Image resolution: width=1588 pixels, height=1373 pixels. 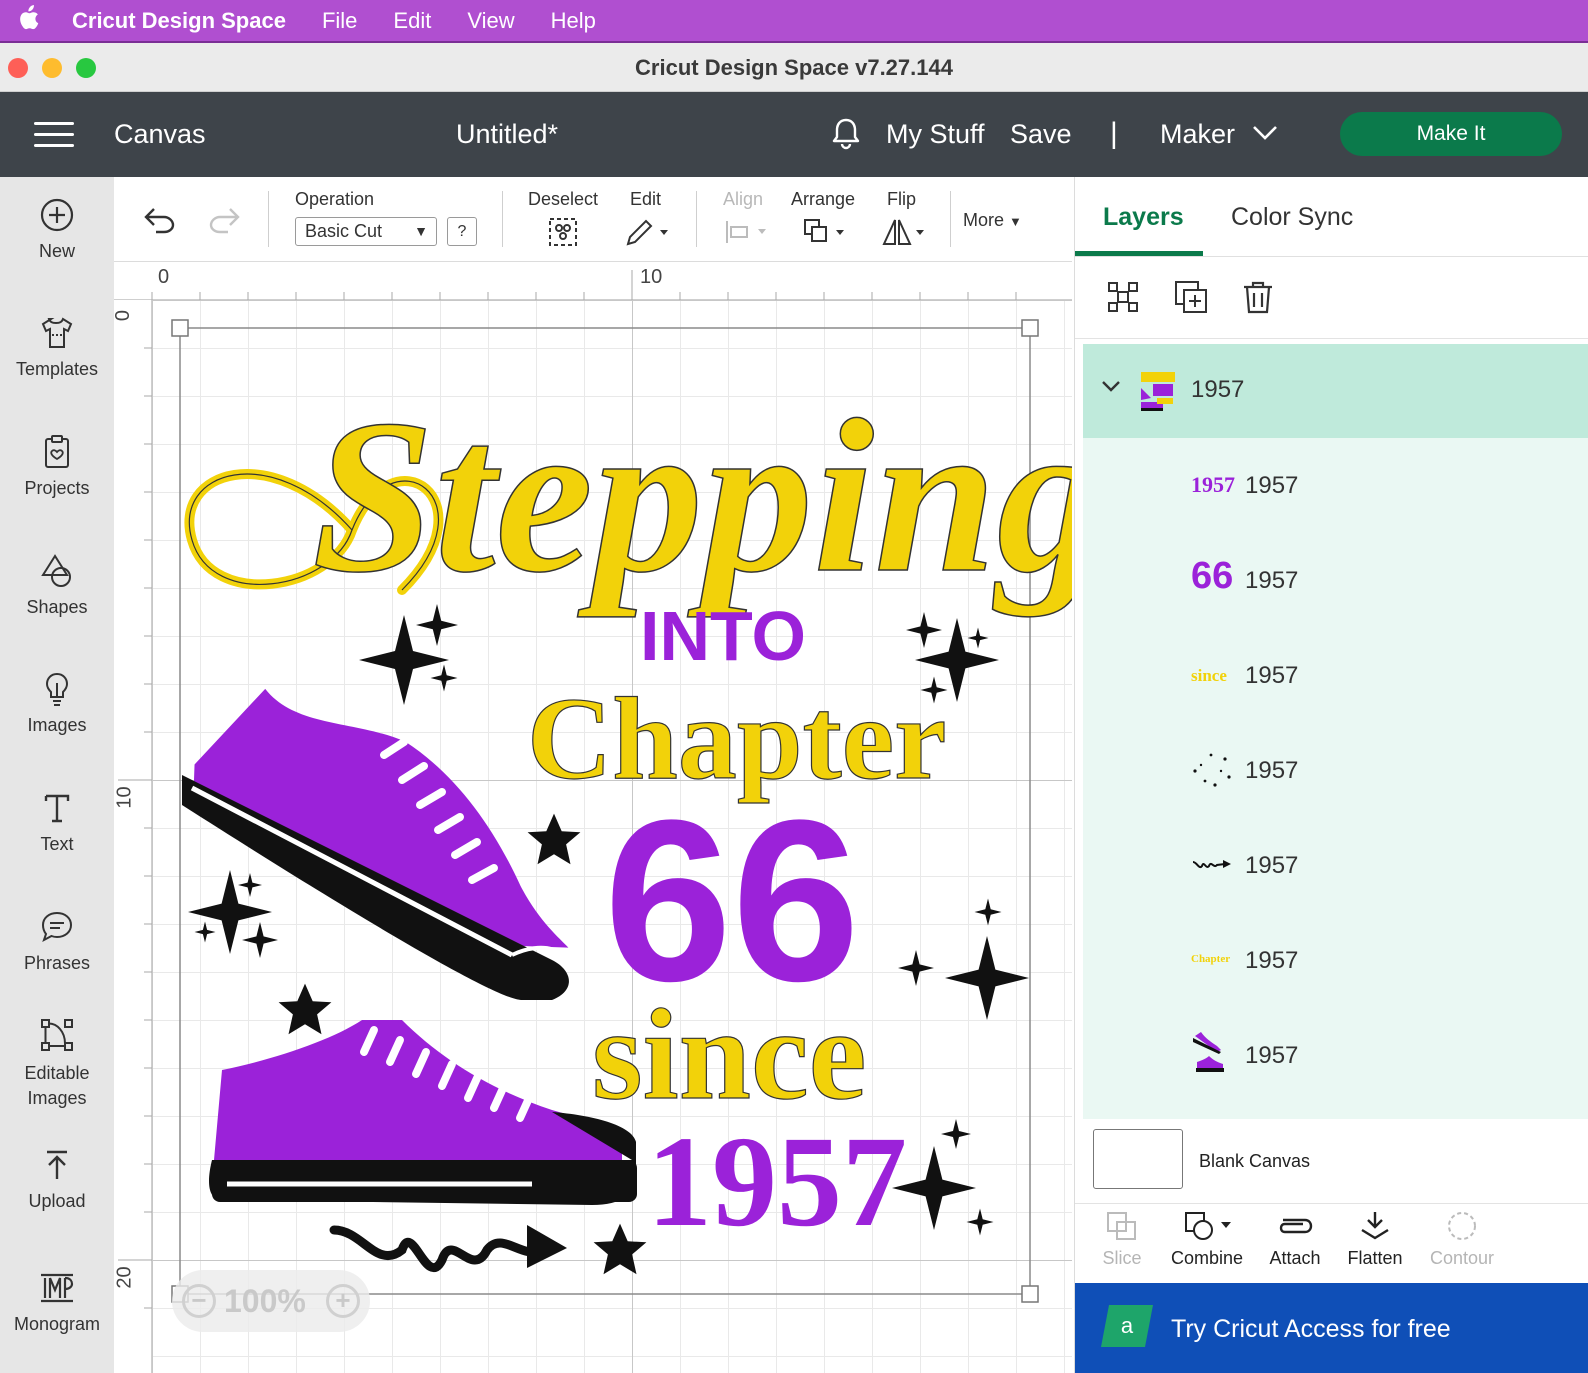 What do you see at coordinates (57, 725) in the screenshot?
I see `sidebar-item-label: Images` at bounding box center [57, 725].